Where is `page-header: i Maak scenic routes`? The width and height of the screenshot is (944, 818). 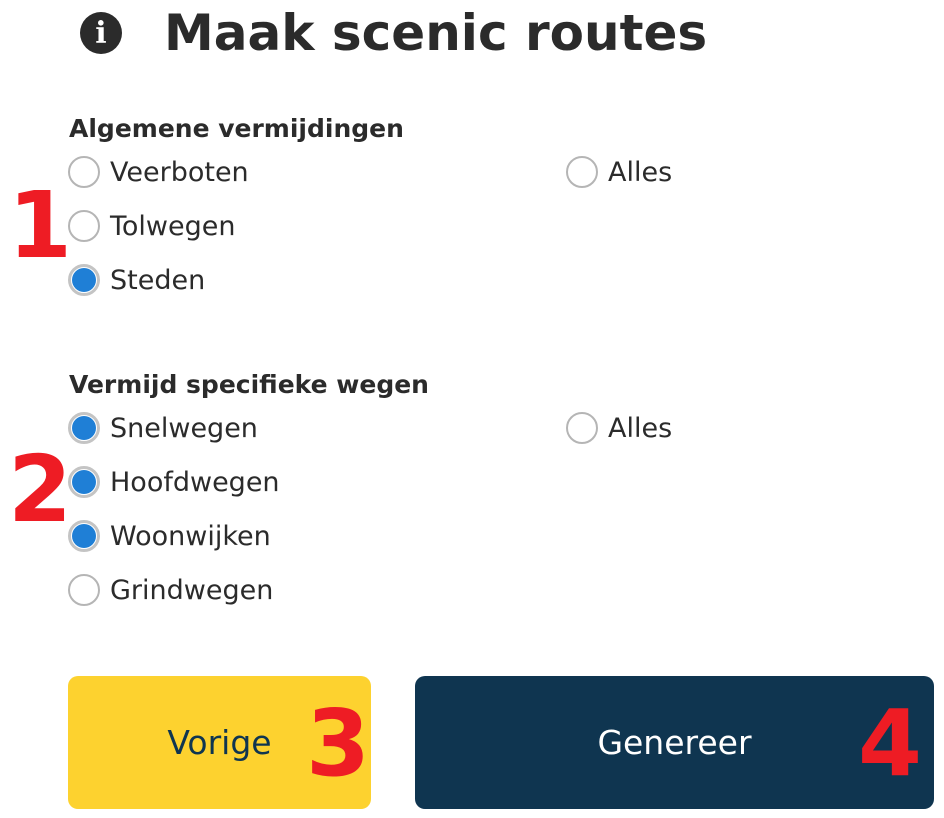 page-header: i Maak scenic routes is located at coordinates (393, 33).